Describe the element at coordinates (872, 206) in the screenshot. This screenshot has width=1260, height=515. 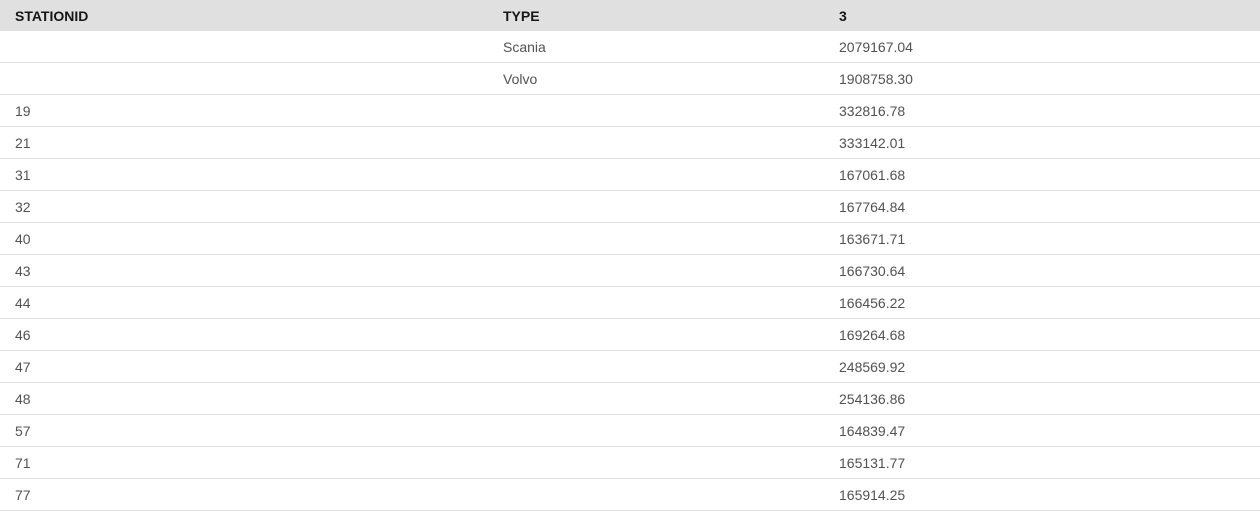
I see `cell-value: 167764.84` at that location.